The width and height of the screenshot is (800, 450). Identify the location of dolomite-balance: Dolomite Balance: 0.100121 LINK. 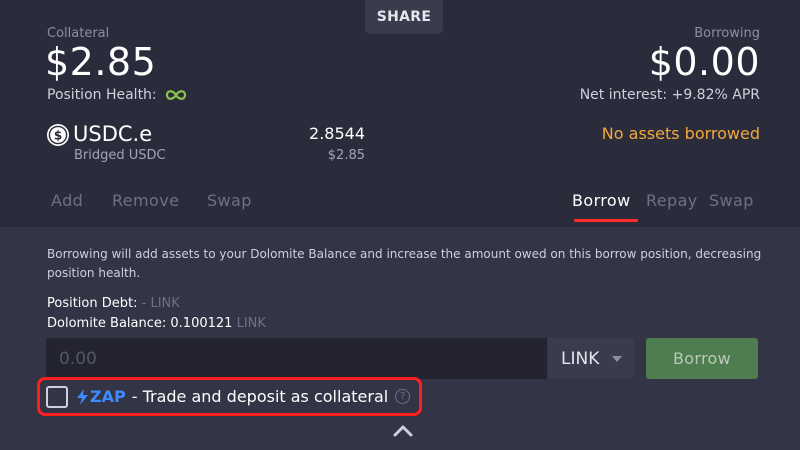
(156, 323).